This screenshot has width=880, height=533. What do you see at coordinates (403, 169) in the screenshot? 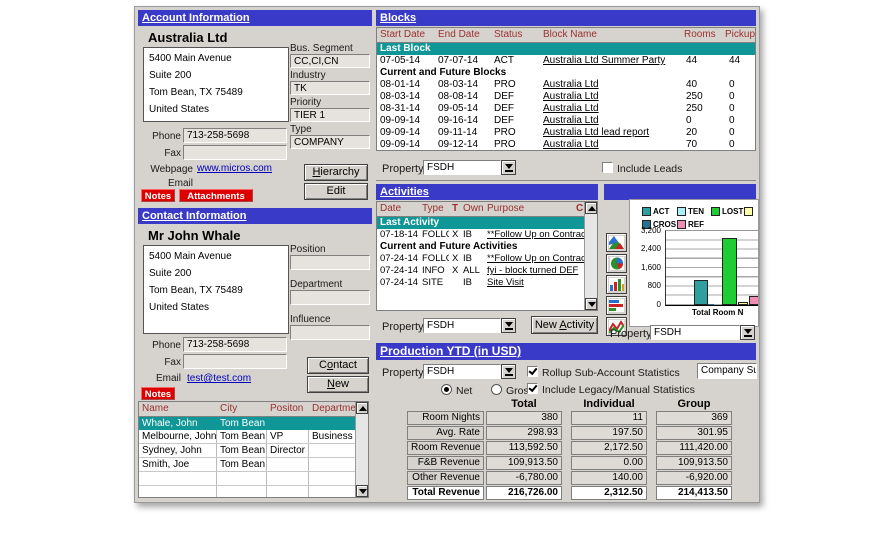
I see `blocks-property-label: Property` at bounding box center [403, 169].